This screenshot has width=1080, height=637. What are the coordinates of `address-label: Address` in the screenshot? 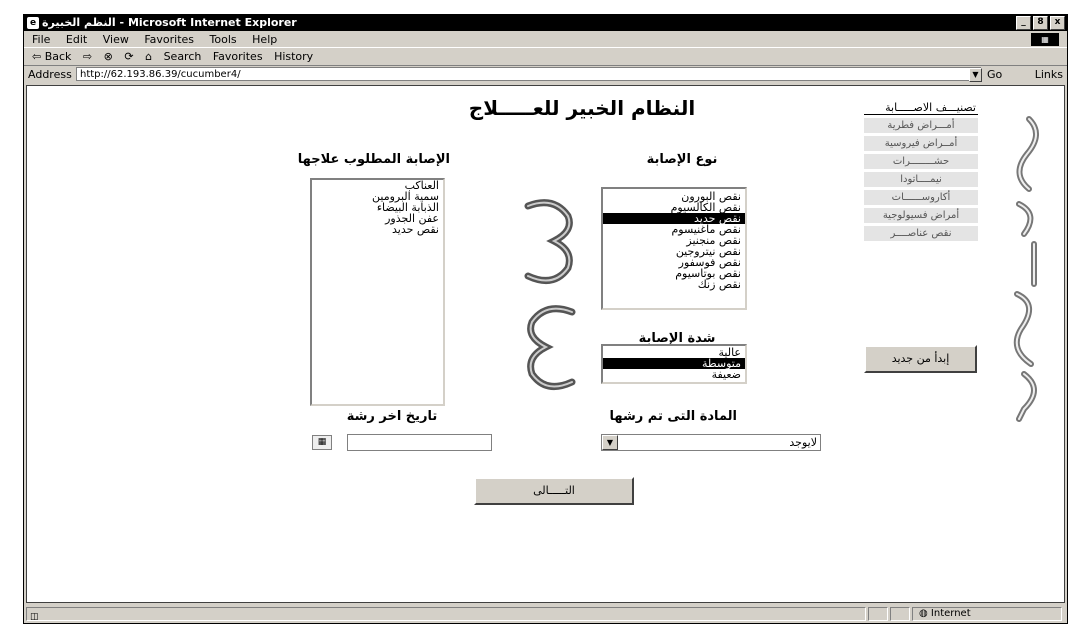 It's located at (50, 74).